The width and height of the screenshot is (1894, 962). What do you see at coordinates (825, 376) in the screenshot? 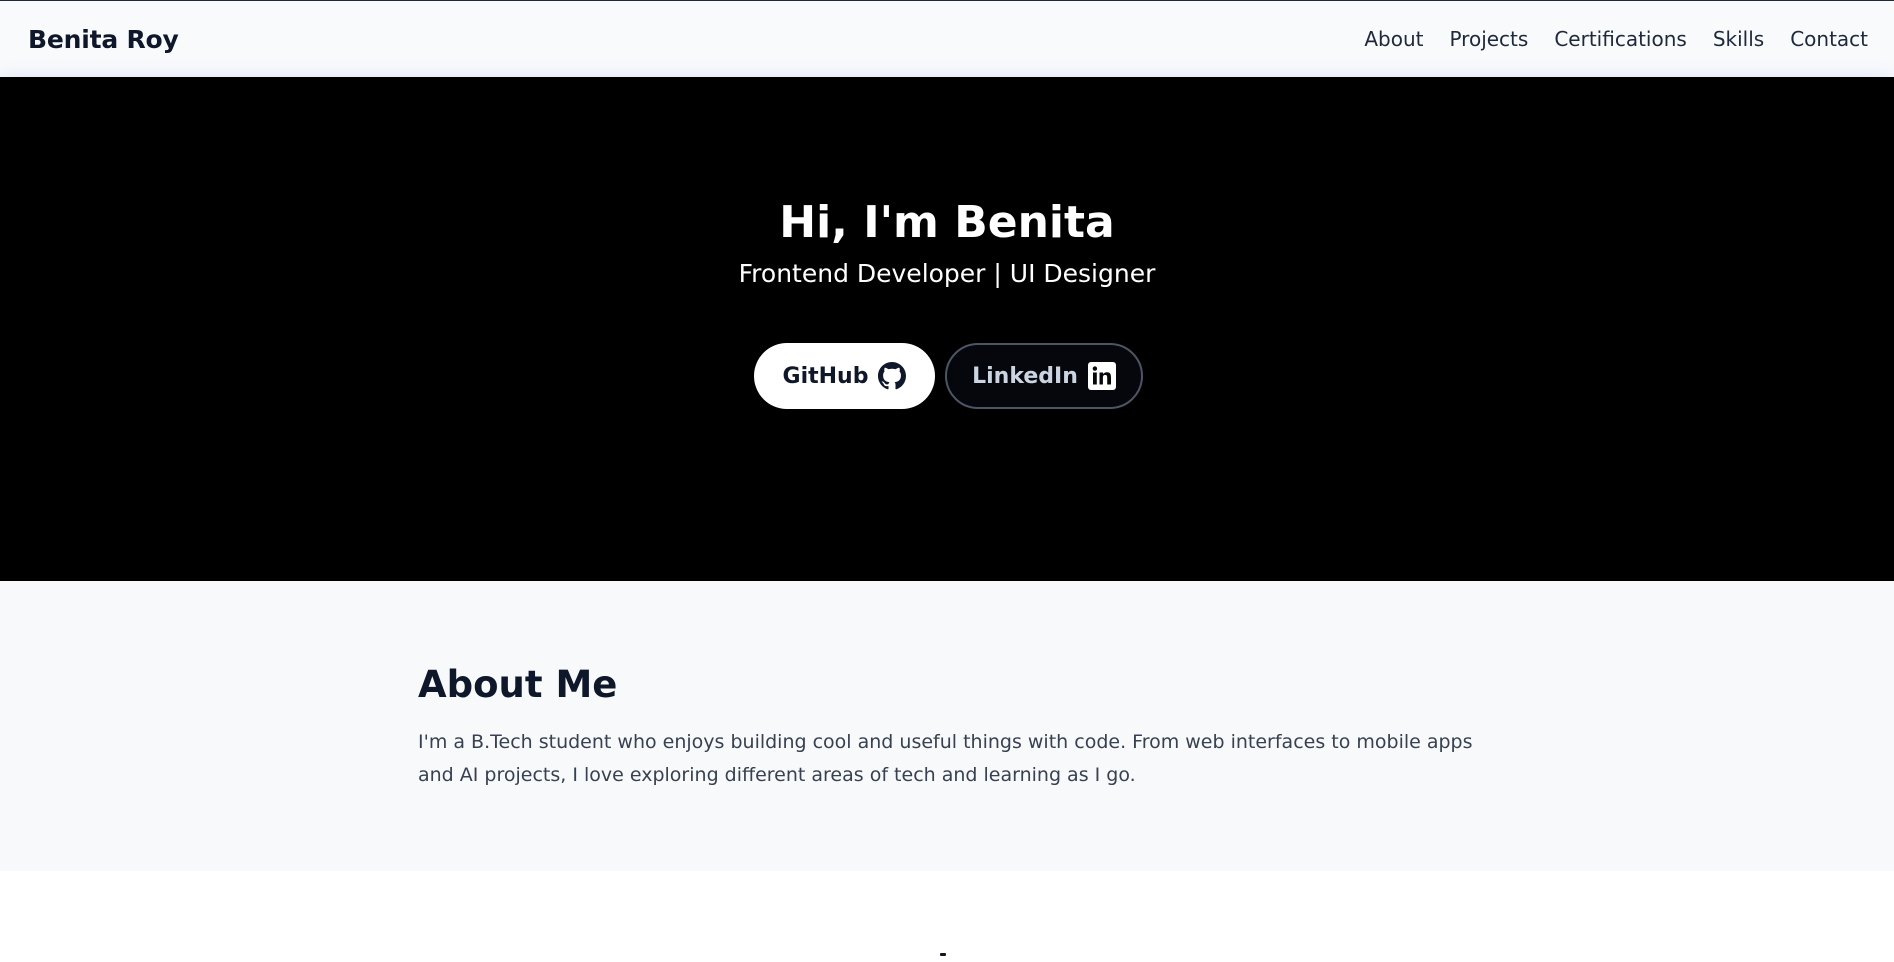
I see `github-button-label: GitHub` at bounding box center [825, 376].